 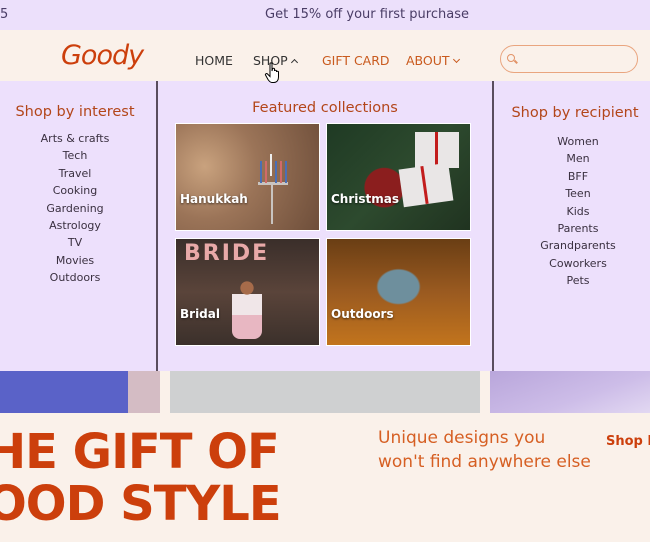 What do you see at coordinates (75, 138) in the screenshot?
I see `interest-item: Arts & crafts` at bounding box center [75, 138].